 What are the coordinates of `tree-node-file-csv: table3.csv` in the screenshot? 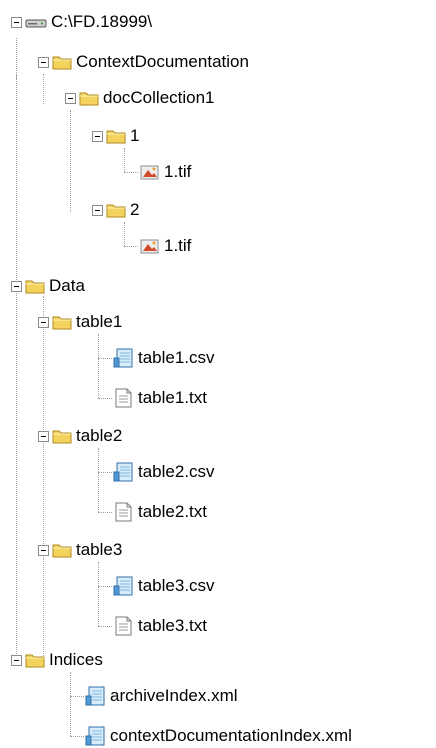 It's located at (163, 586).